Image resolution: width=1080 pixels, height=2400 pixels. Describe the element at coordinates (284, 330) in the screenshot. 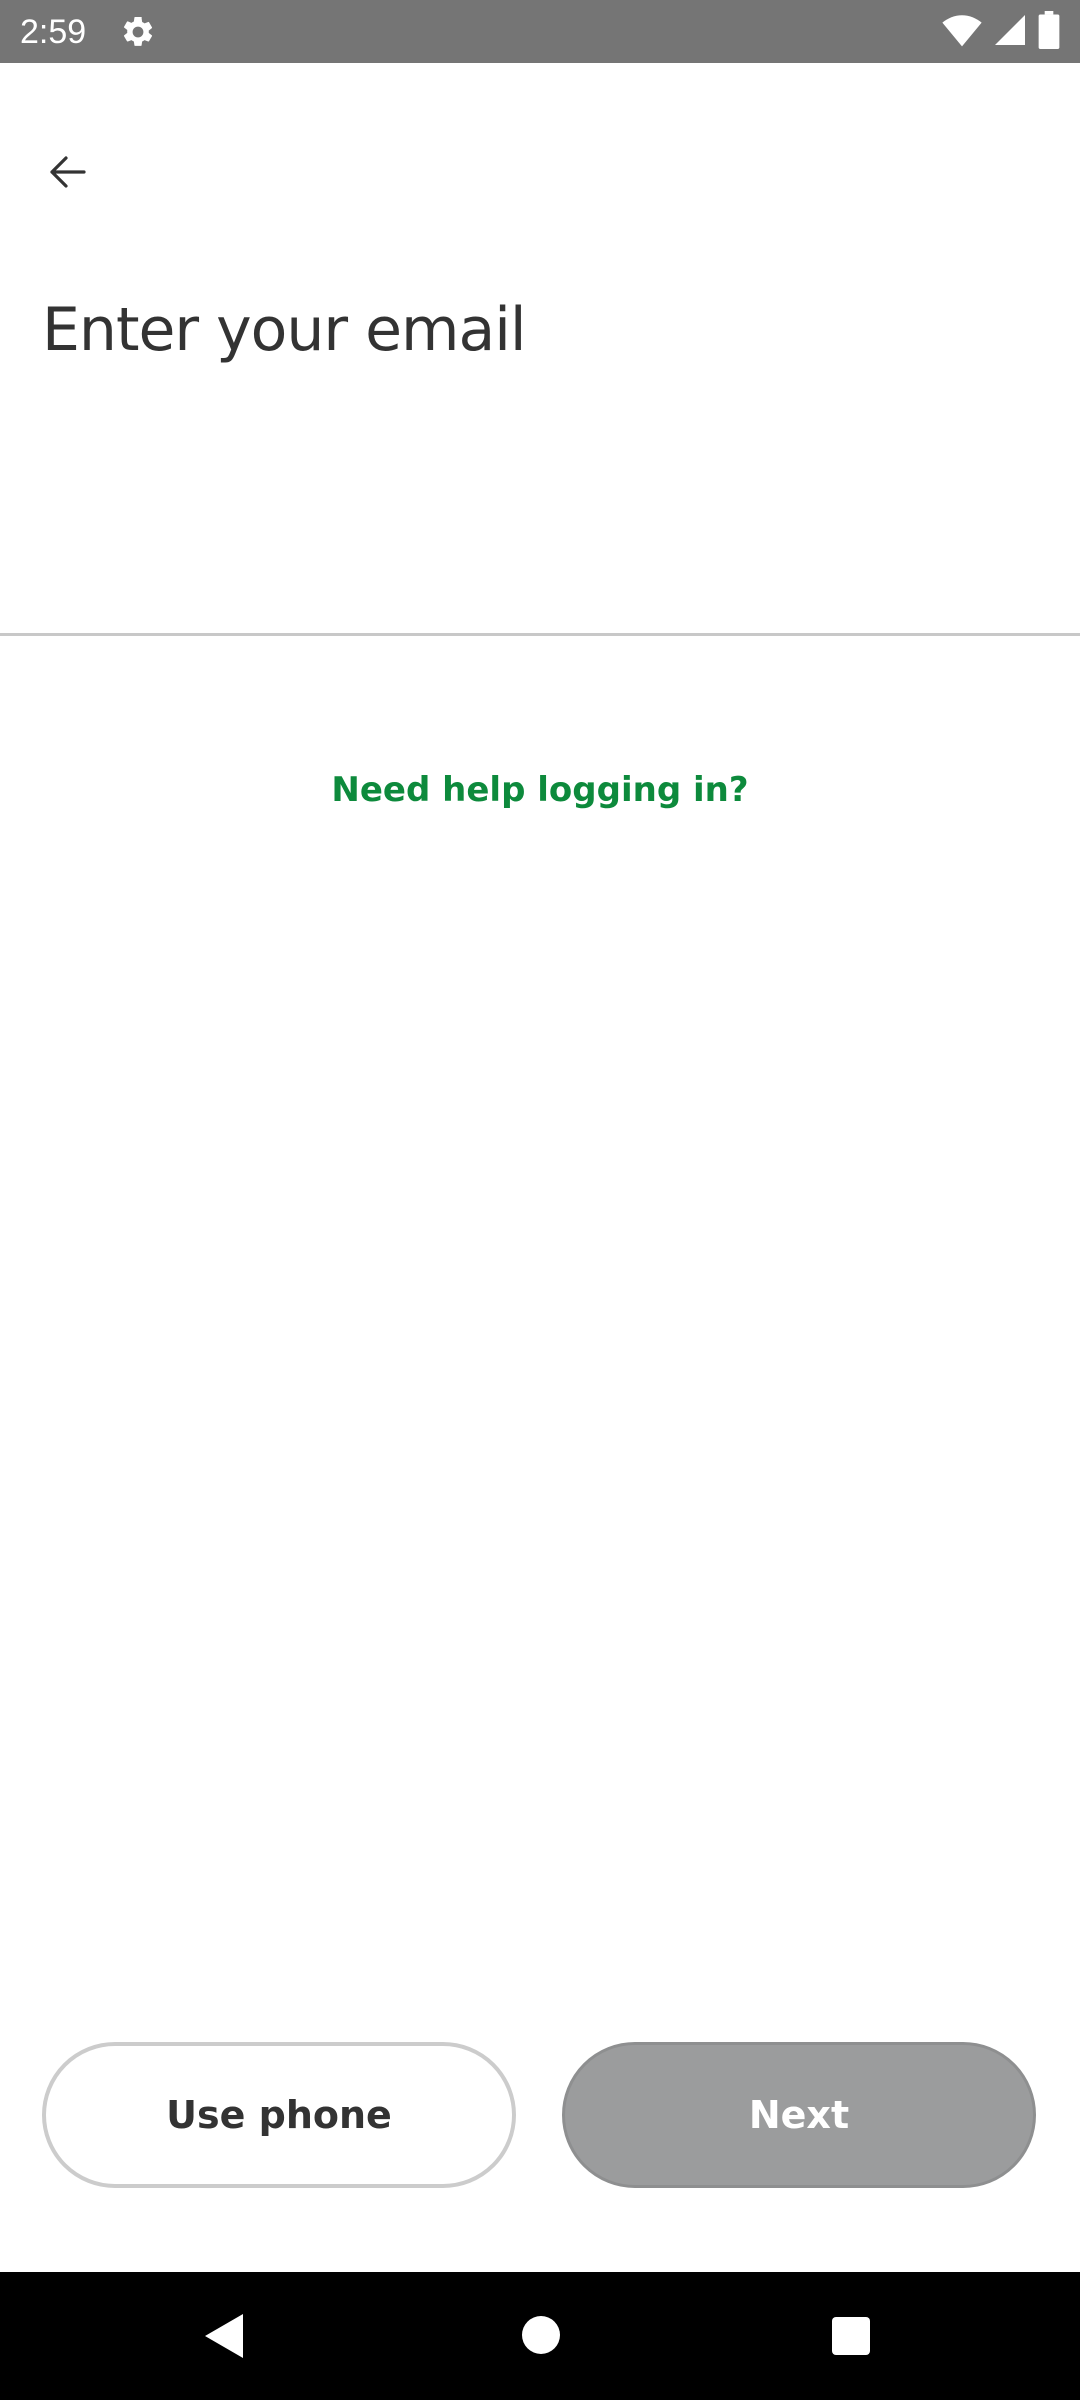

I see `page-title: Enter your email` at that location.